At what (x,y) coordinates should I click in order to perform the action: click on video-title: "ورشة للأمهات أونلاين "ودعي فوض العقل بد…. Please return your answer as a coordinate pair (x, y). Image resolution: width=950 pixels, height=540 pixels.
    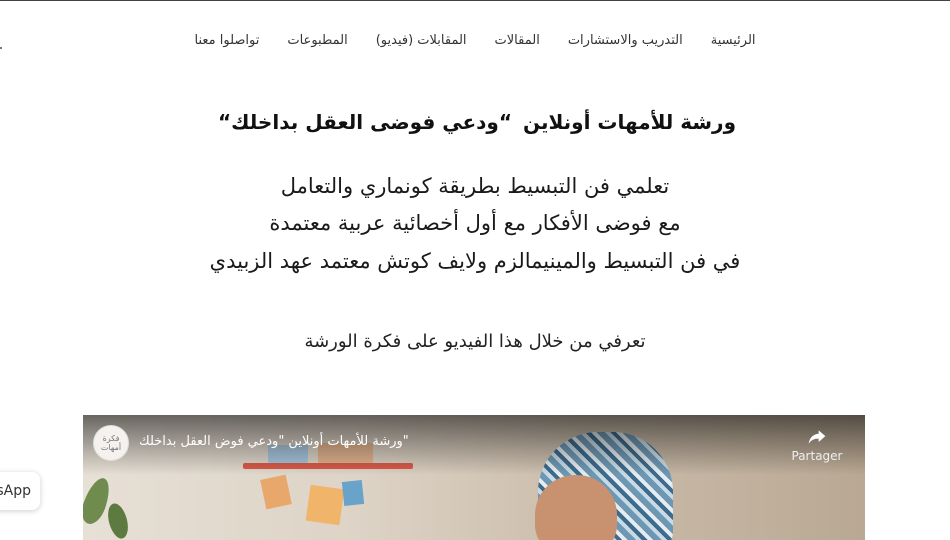
    Looking at the image, I should click on (439, 441).